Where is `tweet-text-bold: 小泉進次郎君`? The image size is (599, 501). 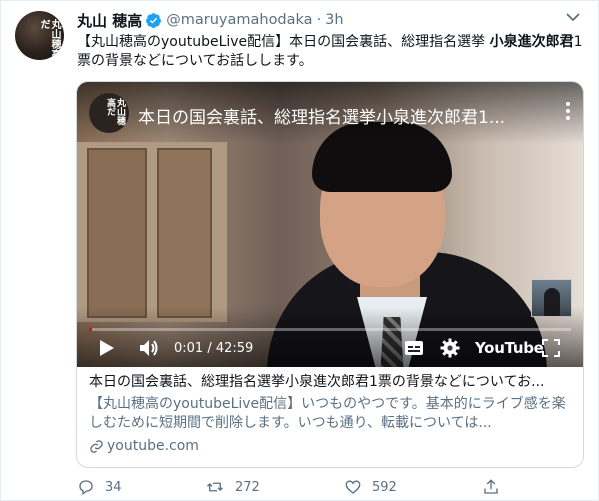 tweet-text-bold: 小泉進次郎君 is located at coordinates (531, 42).